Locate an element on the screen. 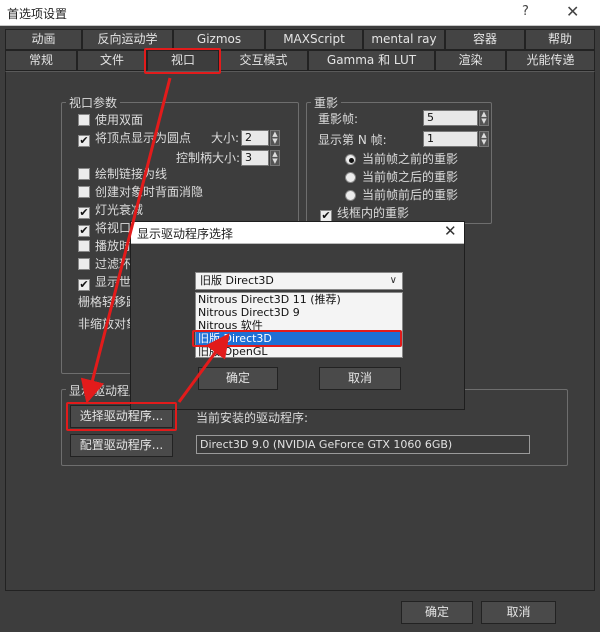  annotation-arrows is located at coordinates (155, 240).